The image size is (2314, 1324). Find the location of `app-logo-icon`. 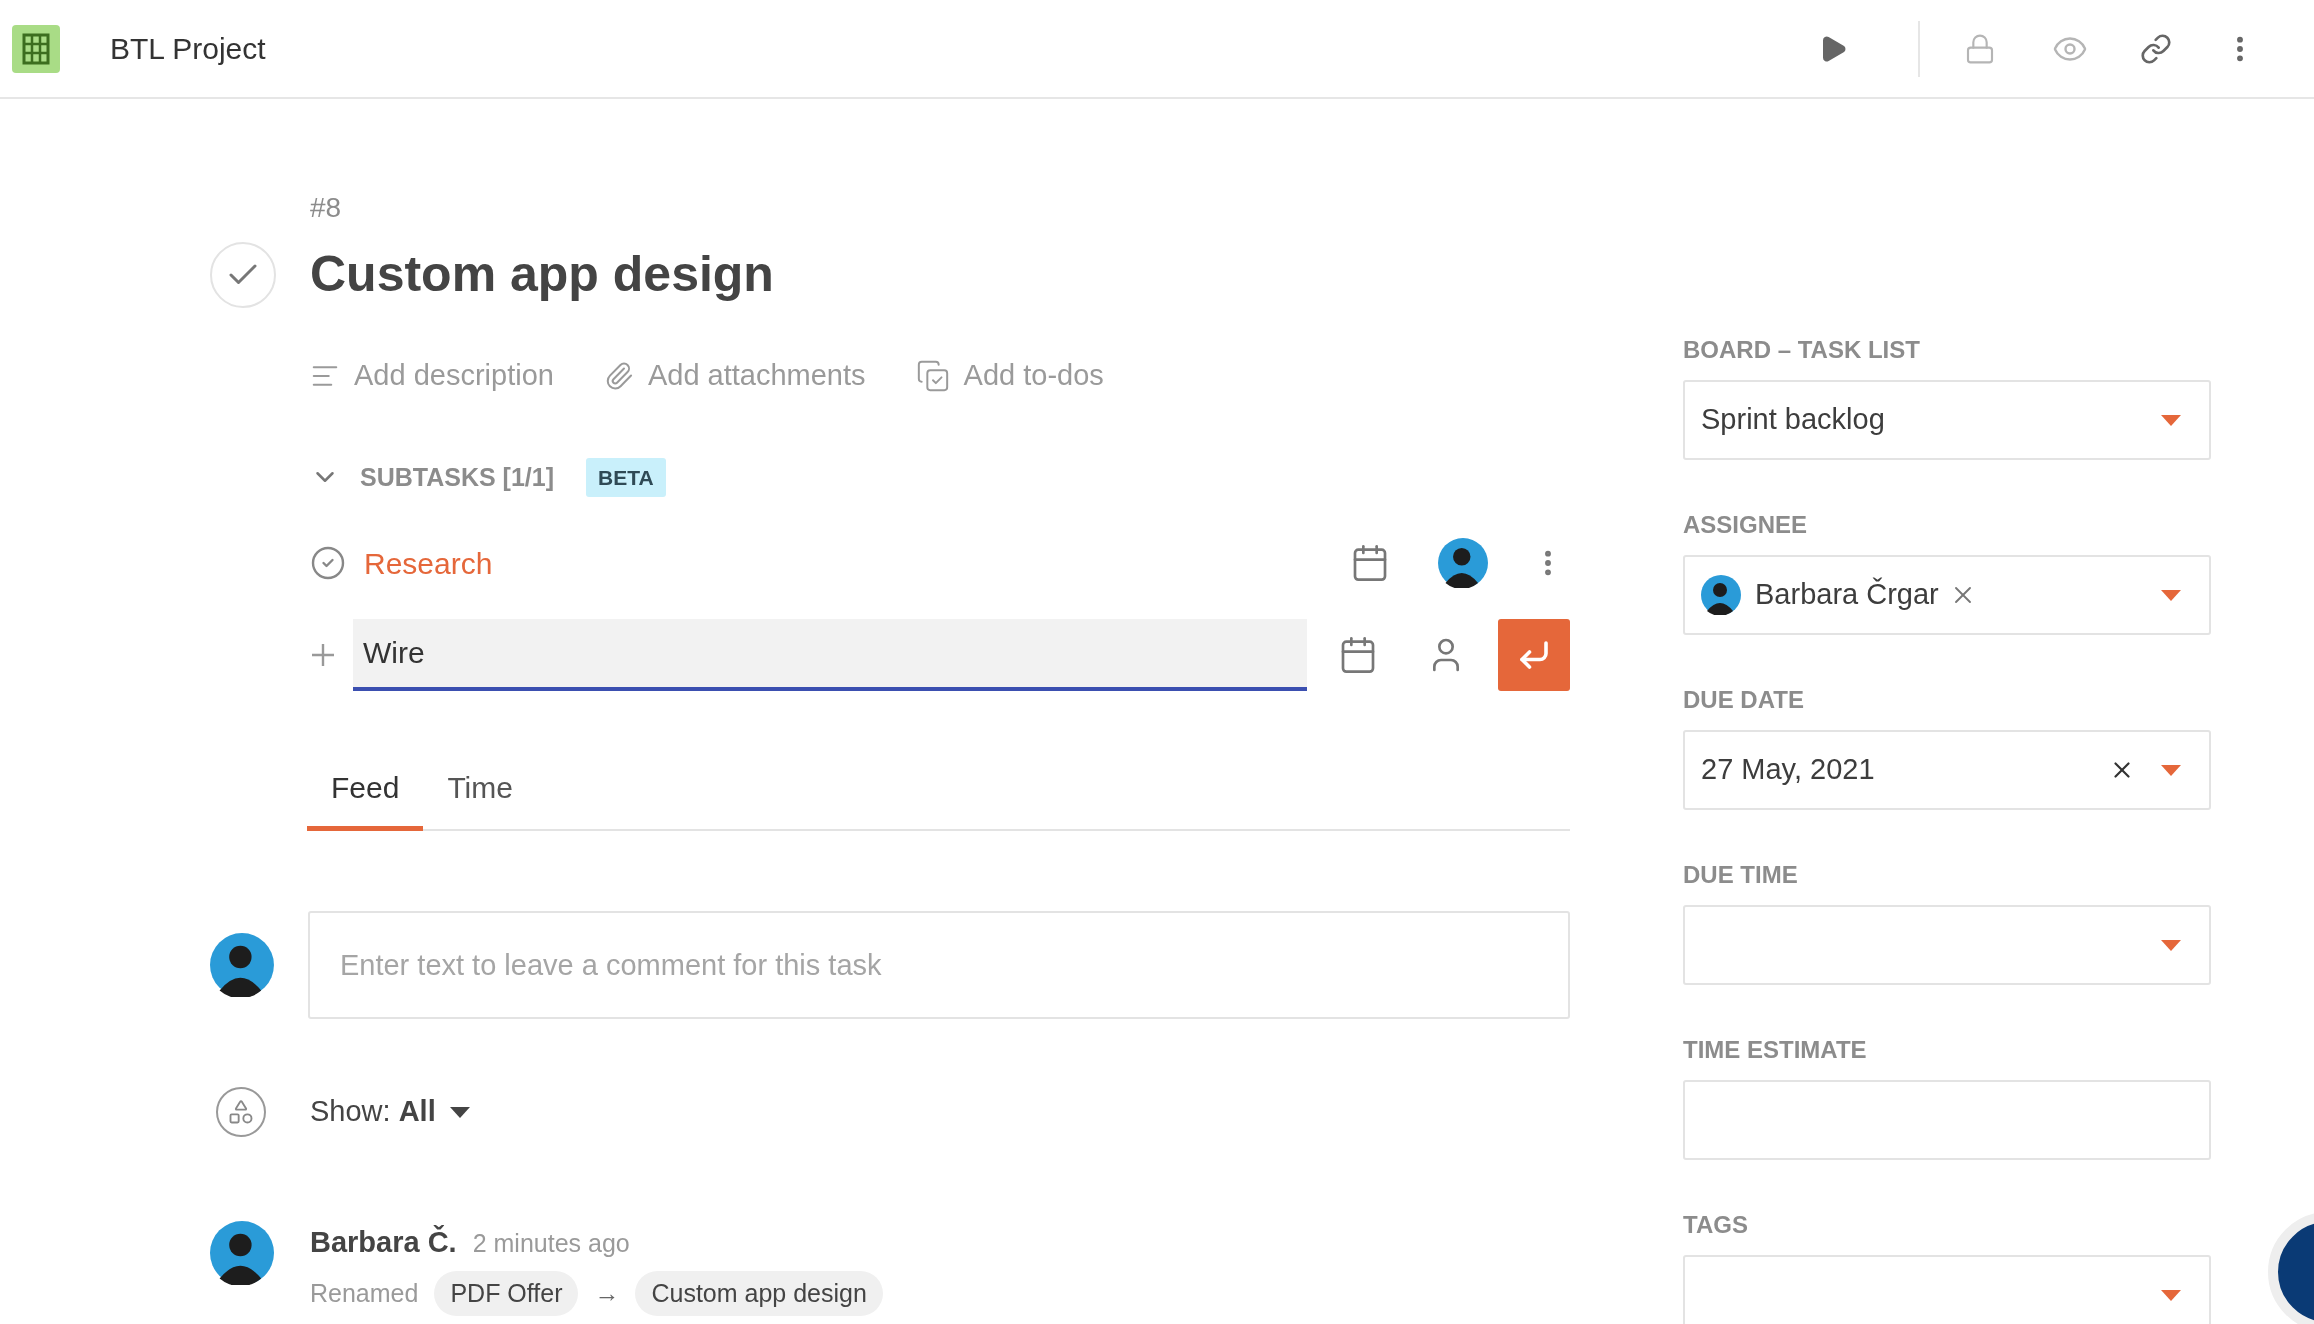

app-logo-icon is located at coordinates (36, 48).